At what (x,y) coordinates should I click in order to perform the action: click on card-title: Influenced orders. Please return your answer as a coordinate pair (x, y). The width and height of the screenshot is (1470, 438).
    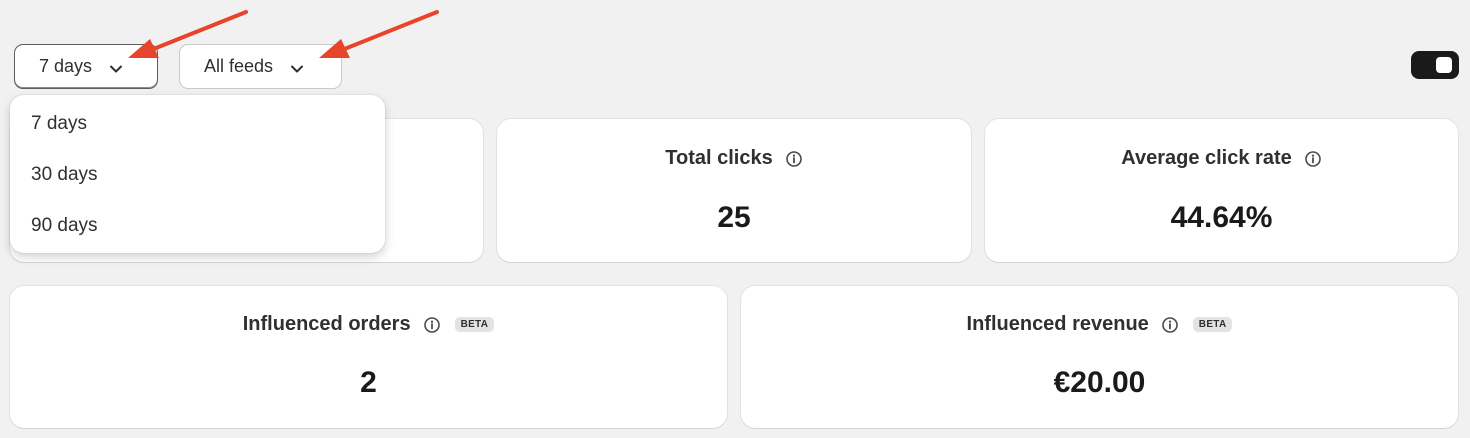
    Looking at the image, I should click on (326, 324).